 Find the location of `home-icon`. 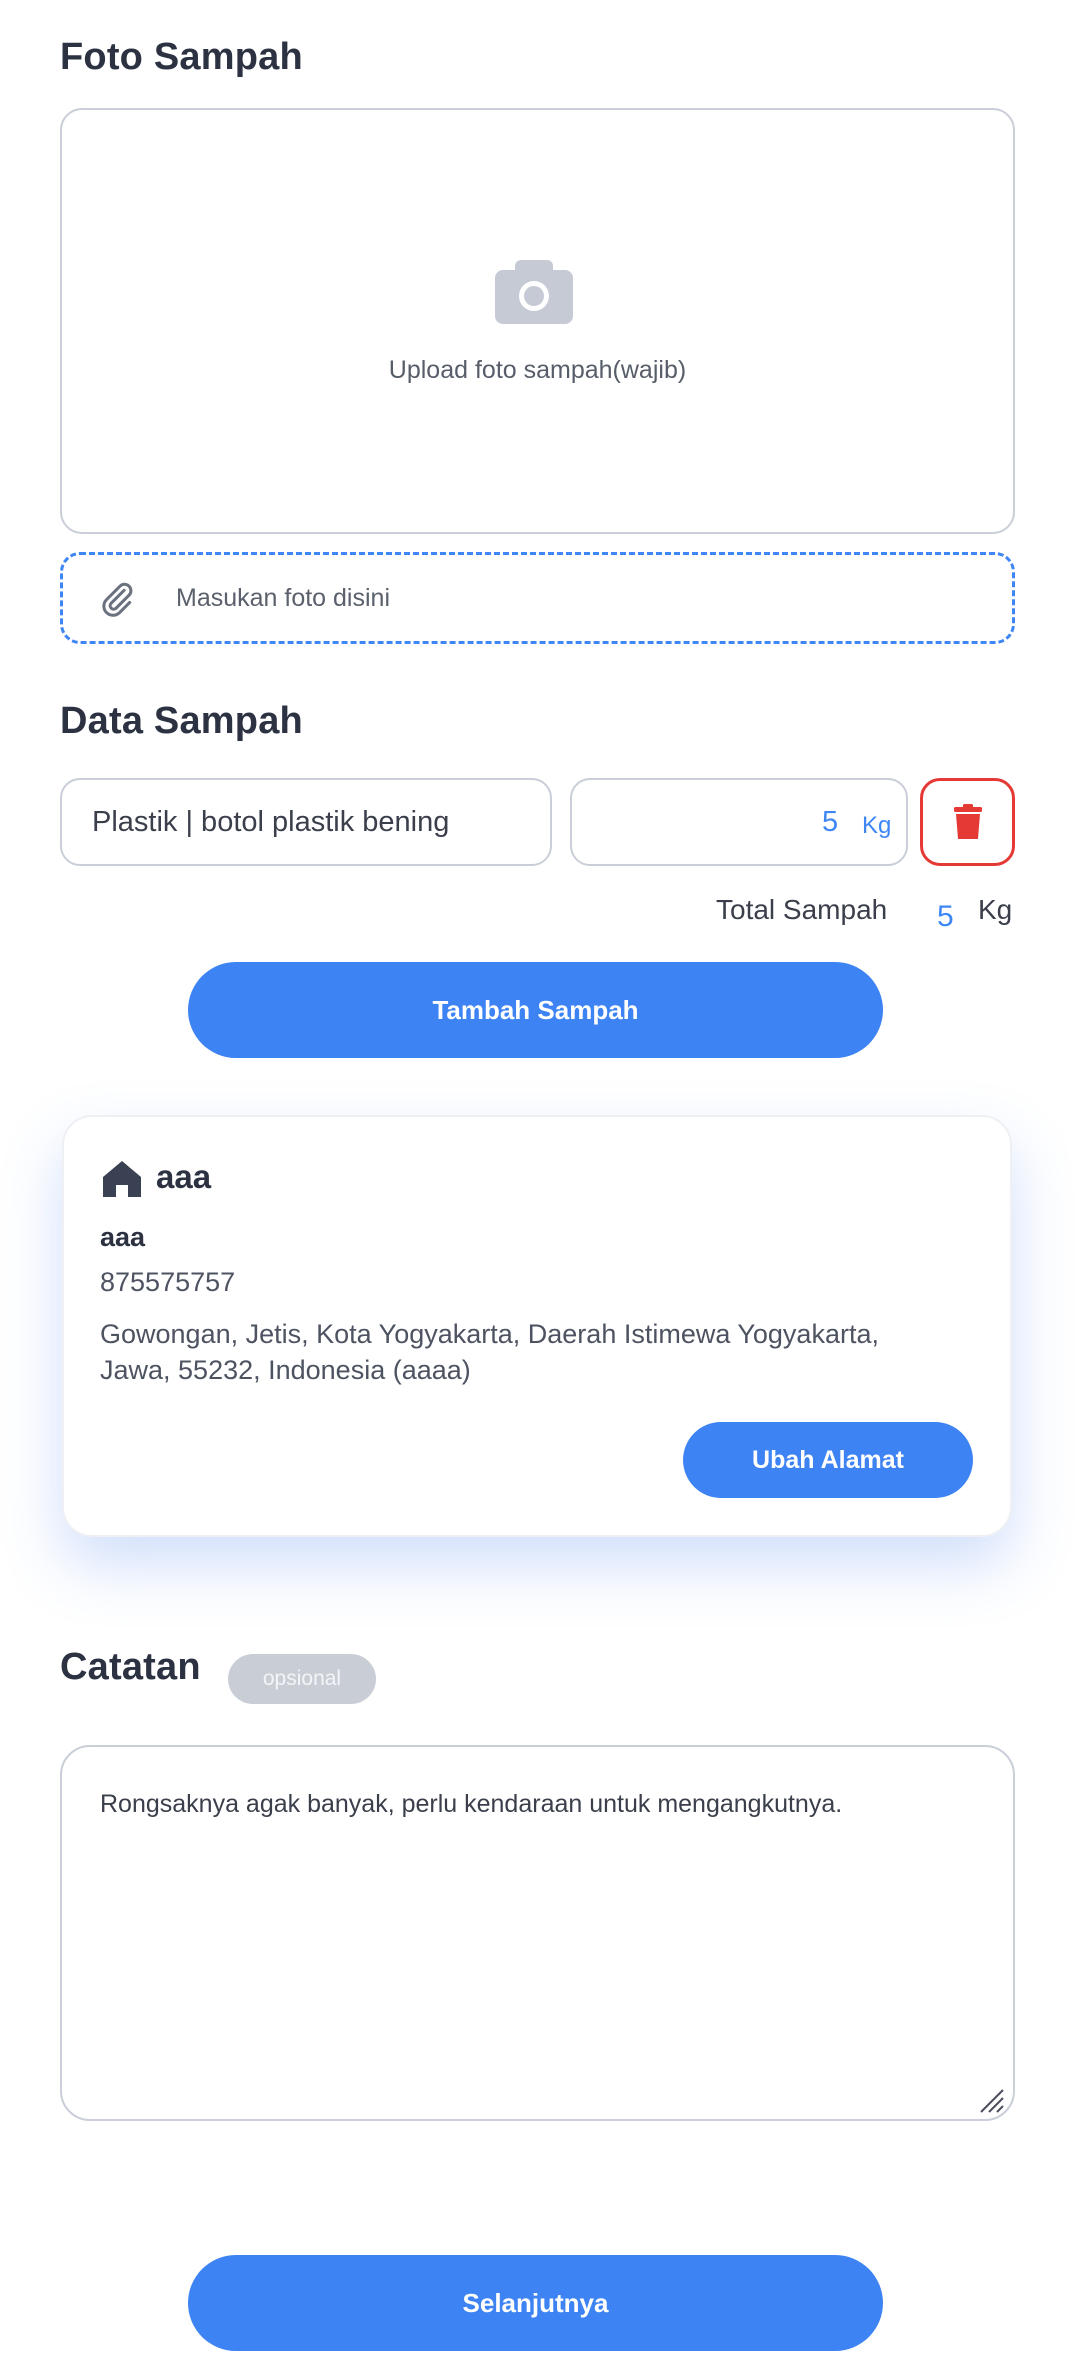

home-icon is located at coordinates (122, 1179).